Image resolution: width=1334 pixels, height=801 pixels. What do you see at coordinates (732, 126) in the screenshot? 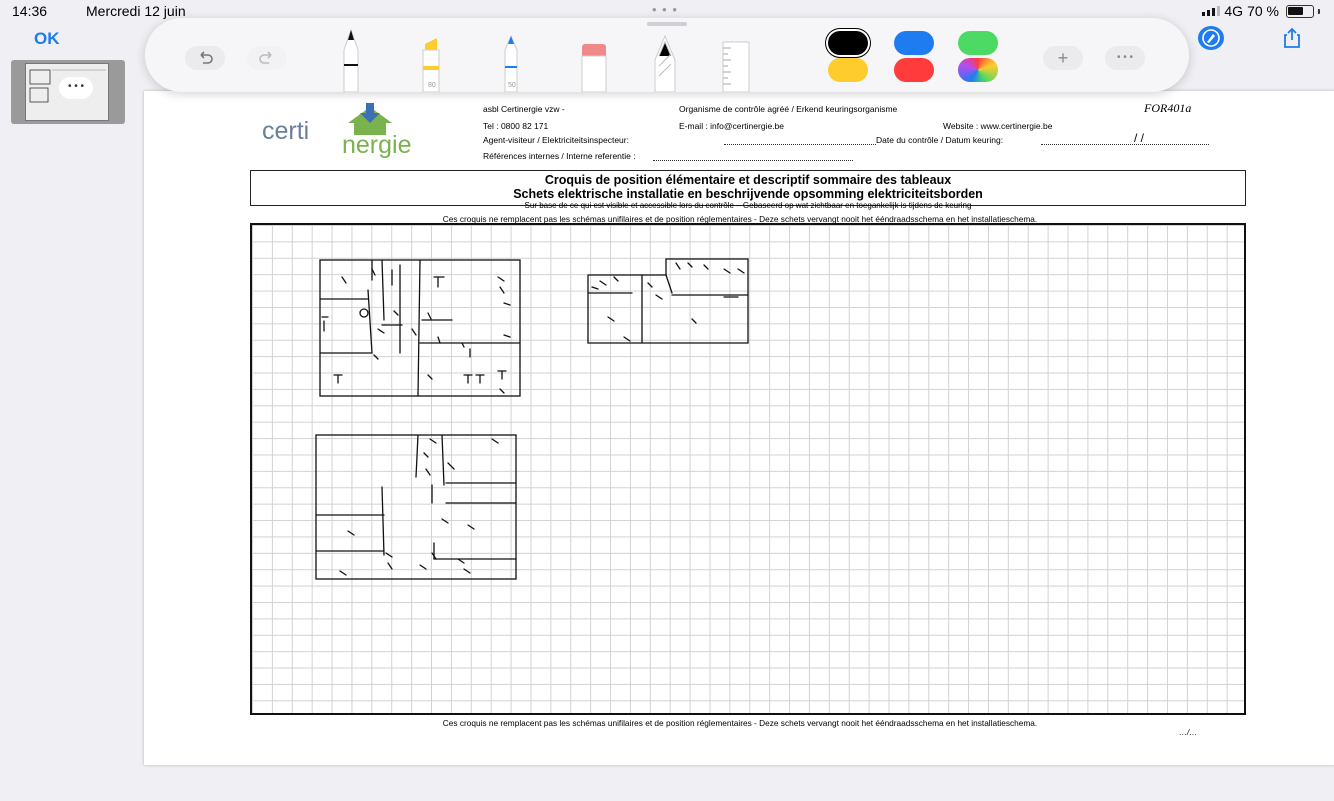
I see `email: E-mail : info@certinergie.be` at bounding box center [732, 126].